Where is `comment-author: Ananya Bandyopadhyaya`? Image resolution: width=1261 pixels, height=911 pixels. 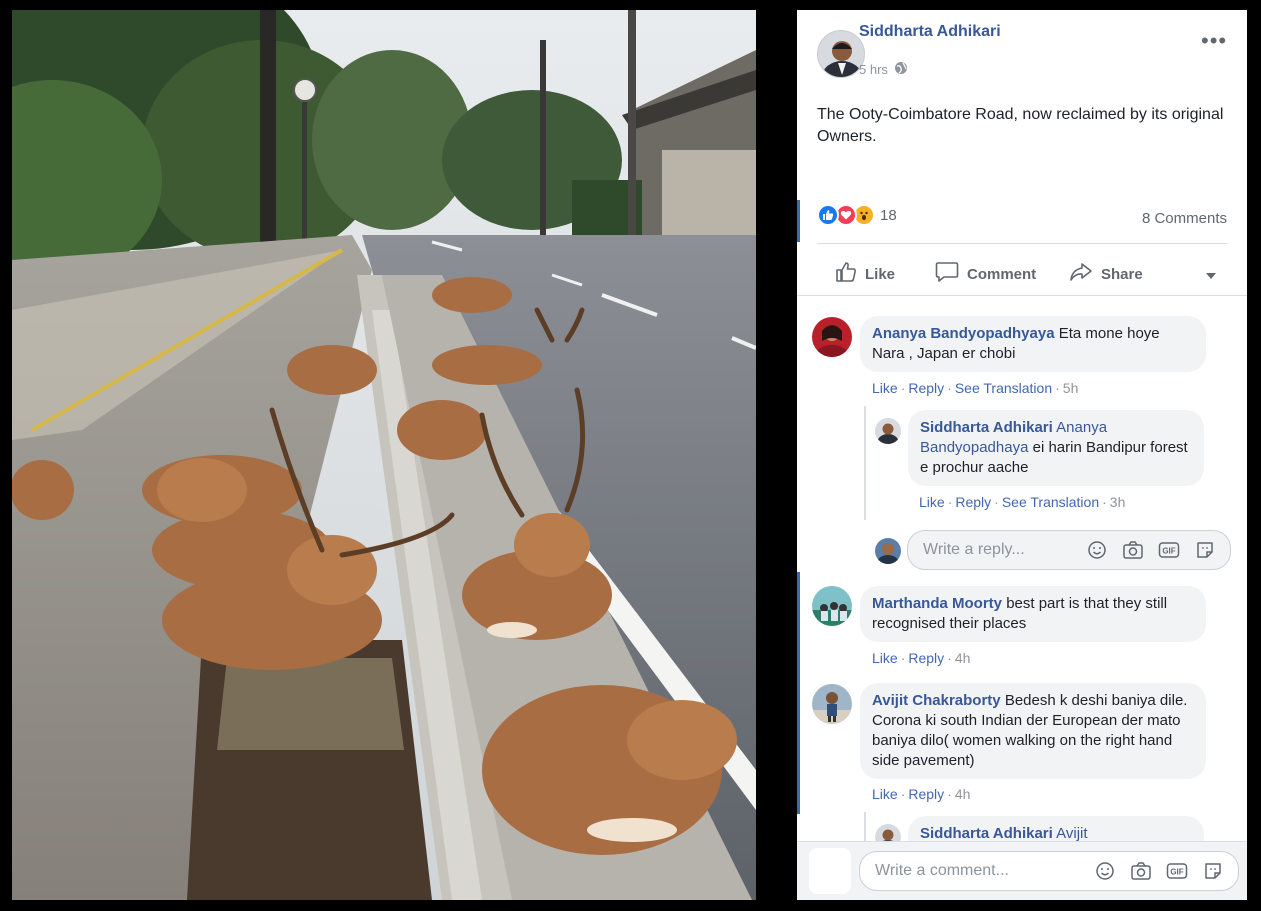 comment-author: Ananya Bandyopadhyaya is located at coordinates (963, 333).